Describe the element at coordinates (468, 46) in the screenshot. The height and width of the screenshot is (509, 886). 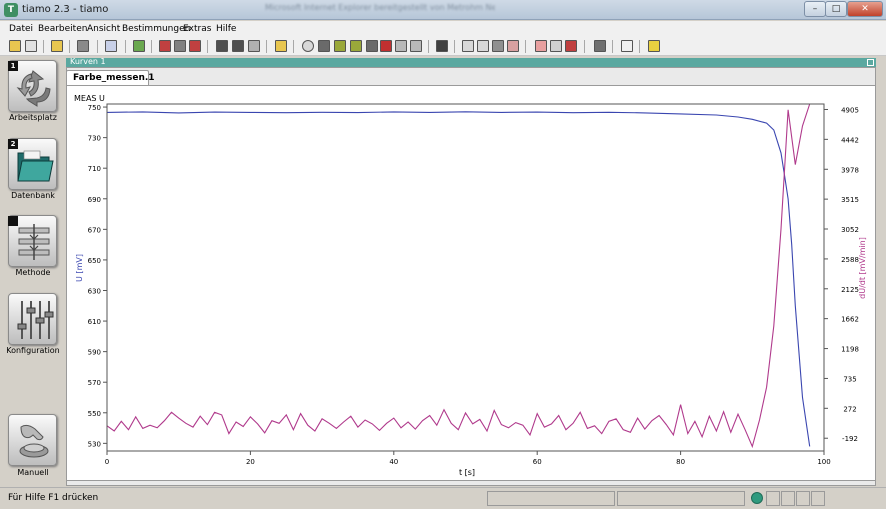
I see `doc-icon` at that location.